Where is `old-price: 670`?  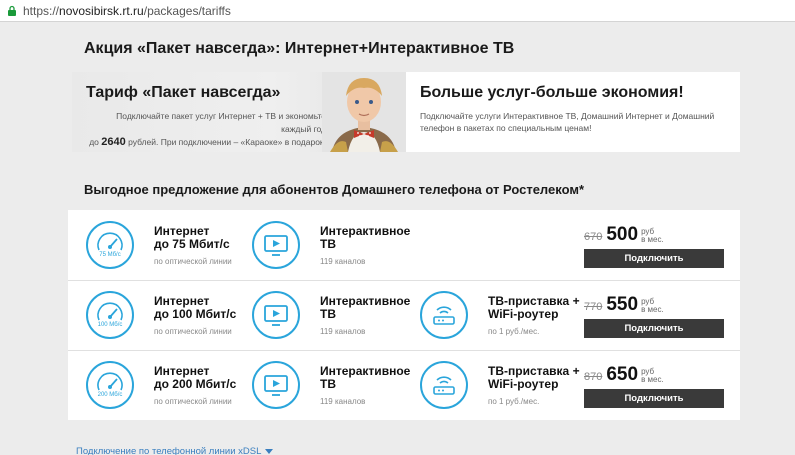
old-price: 670 is located at coordinates (593, 237).